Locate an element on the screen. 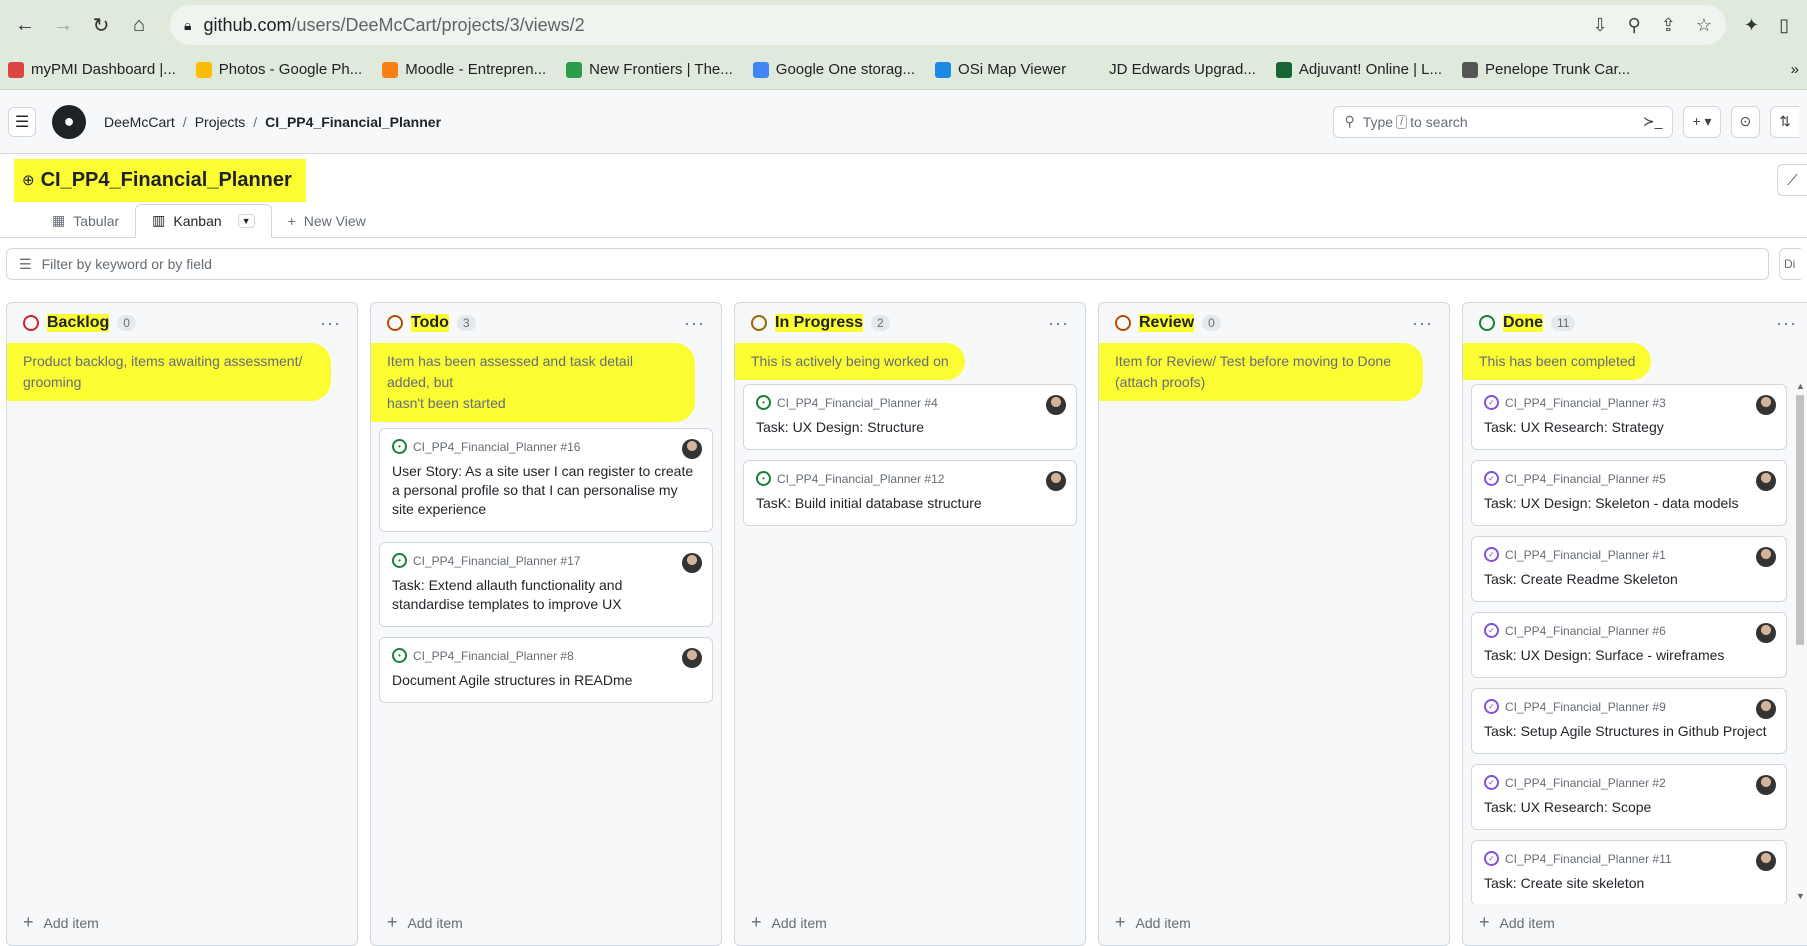  scroll-down-icon: ▼ is located at coordinates (1800, 896).